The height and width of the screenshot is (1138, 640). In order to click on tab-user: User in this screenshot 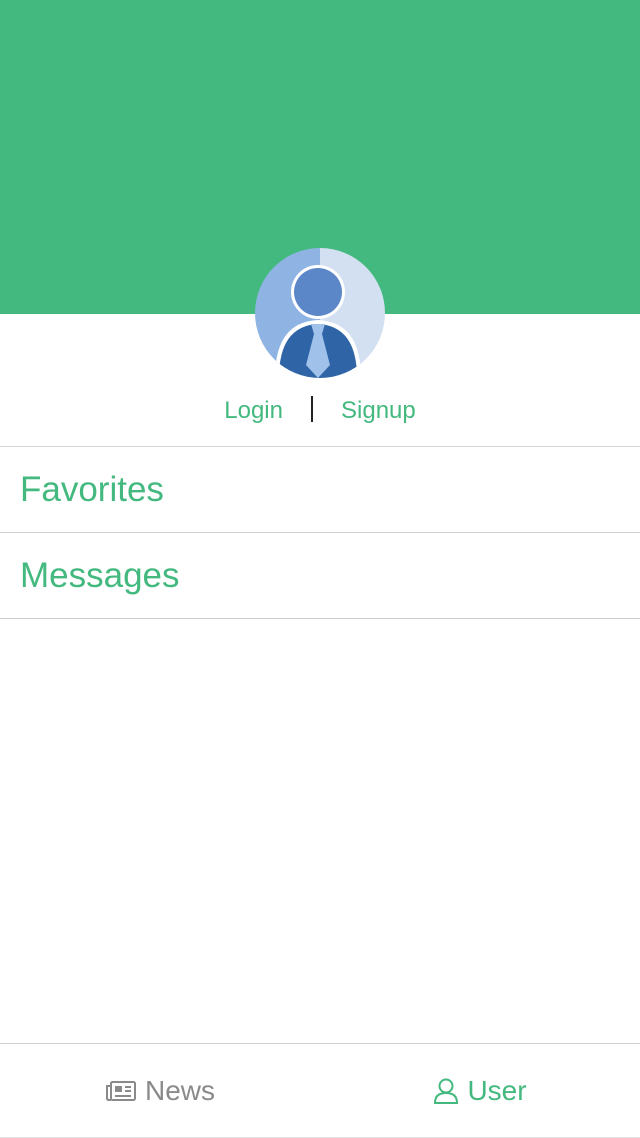, I will do `click(480, 1090)`.